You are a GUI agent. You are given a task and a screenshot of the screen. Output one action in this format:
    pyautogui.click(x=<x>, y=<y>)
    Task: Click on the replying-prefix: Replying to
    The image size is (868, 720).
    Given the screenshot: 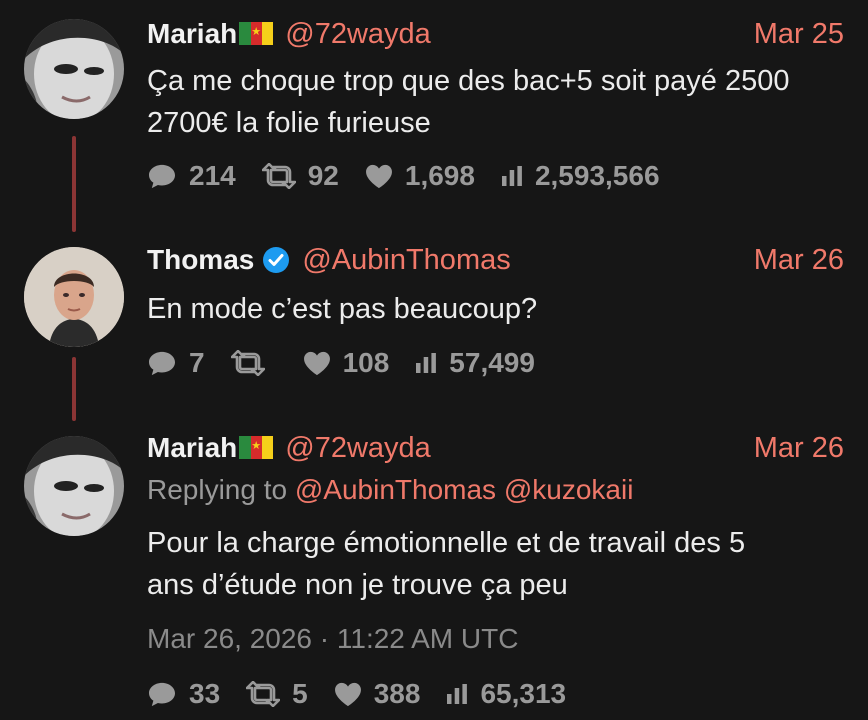 What is the action you would take?
    pyautogui.click(x=217, y=489)
    